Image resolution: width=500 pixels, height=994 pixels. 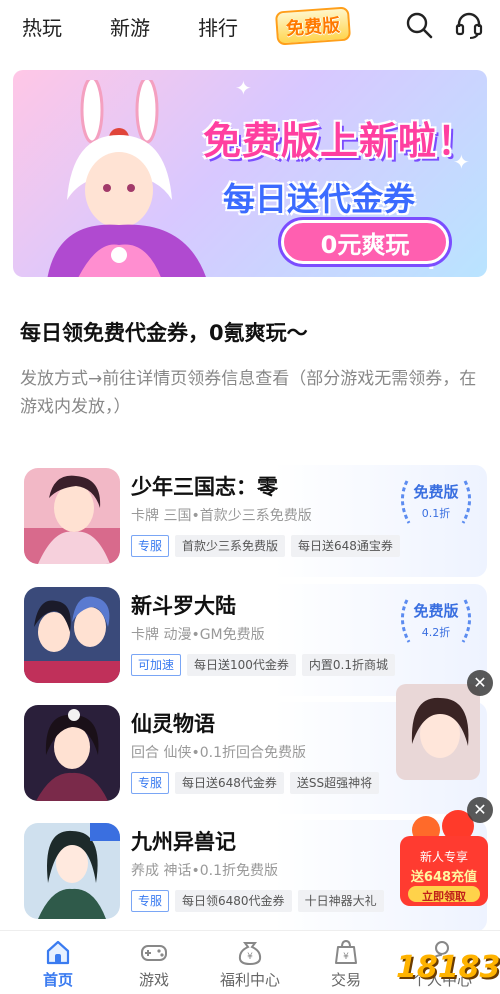 What do you see at coordinates (345, 980) in the screenshot?
I see `nav-label: 交易` at bounding box center [345, 980].